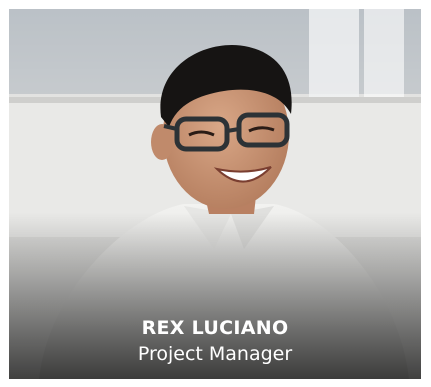 Image resolution: width=431 pixels, height=387 pixels. I want to click on person-role: Project Manager, so click(215, 354).